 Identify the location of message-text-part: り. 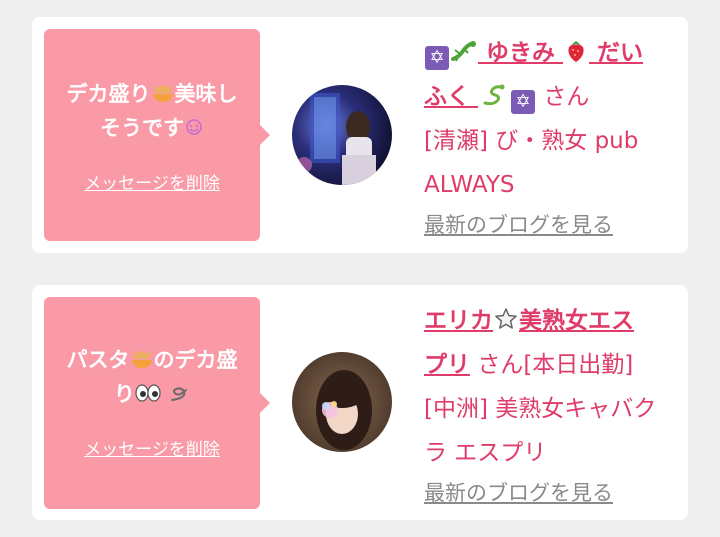
(124, 394).